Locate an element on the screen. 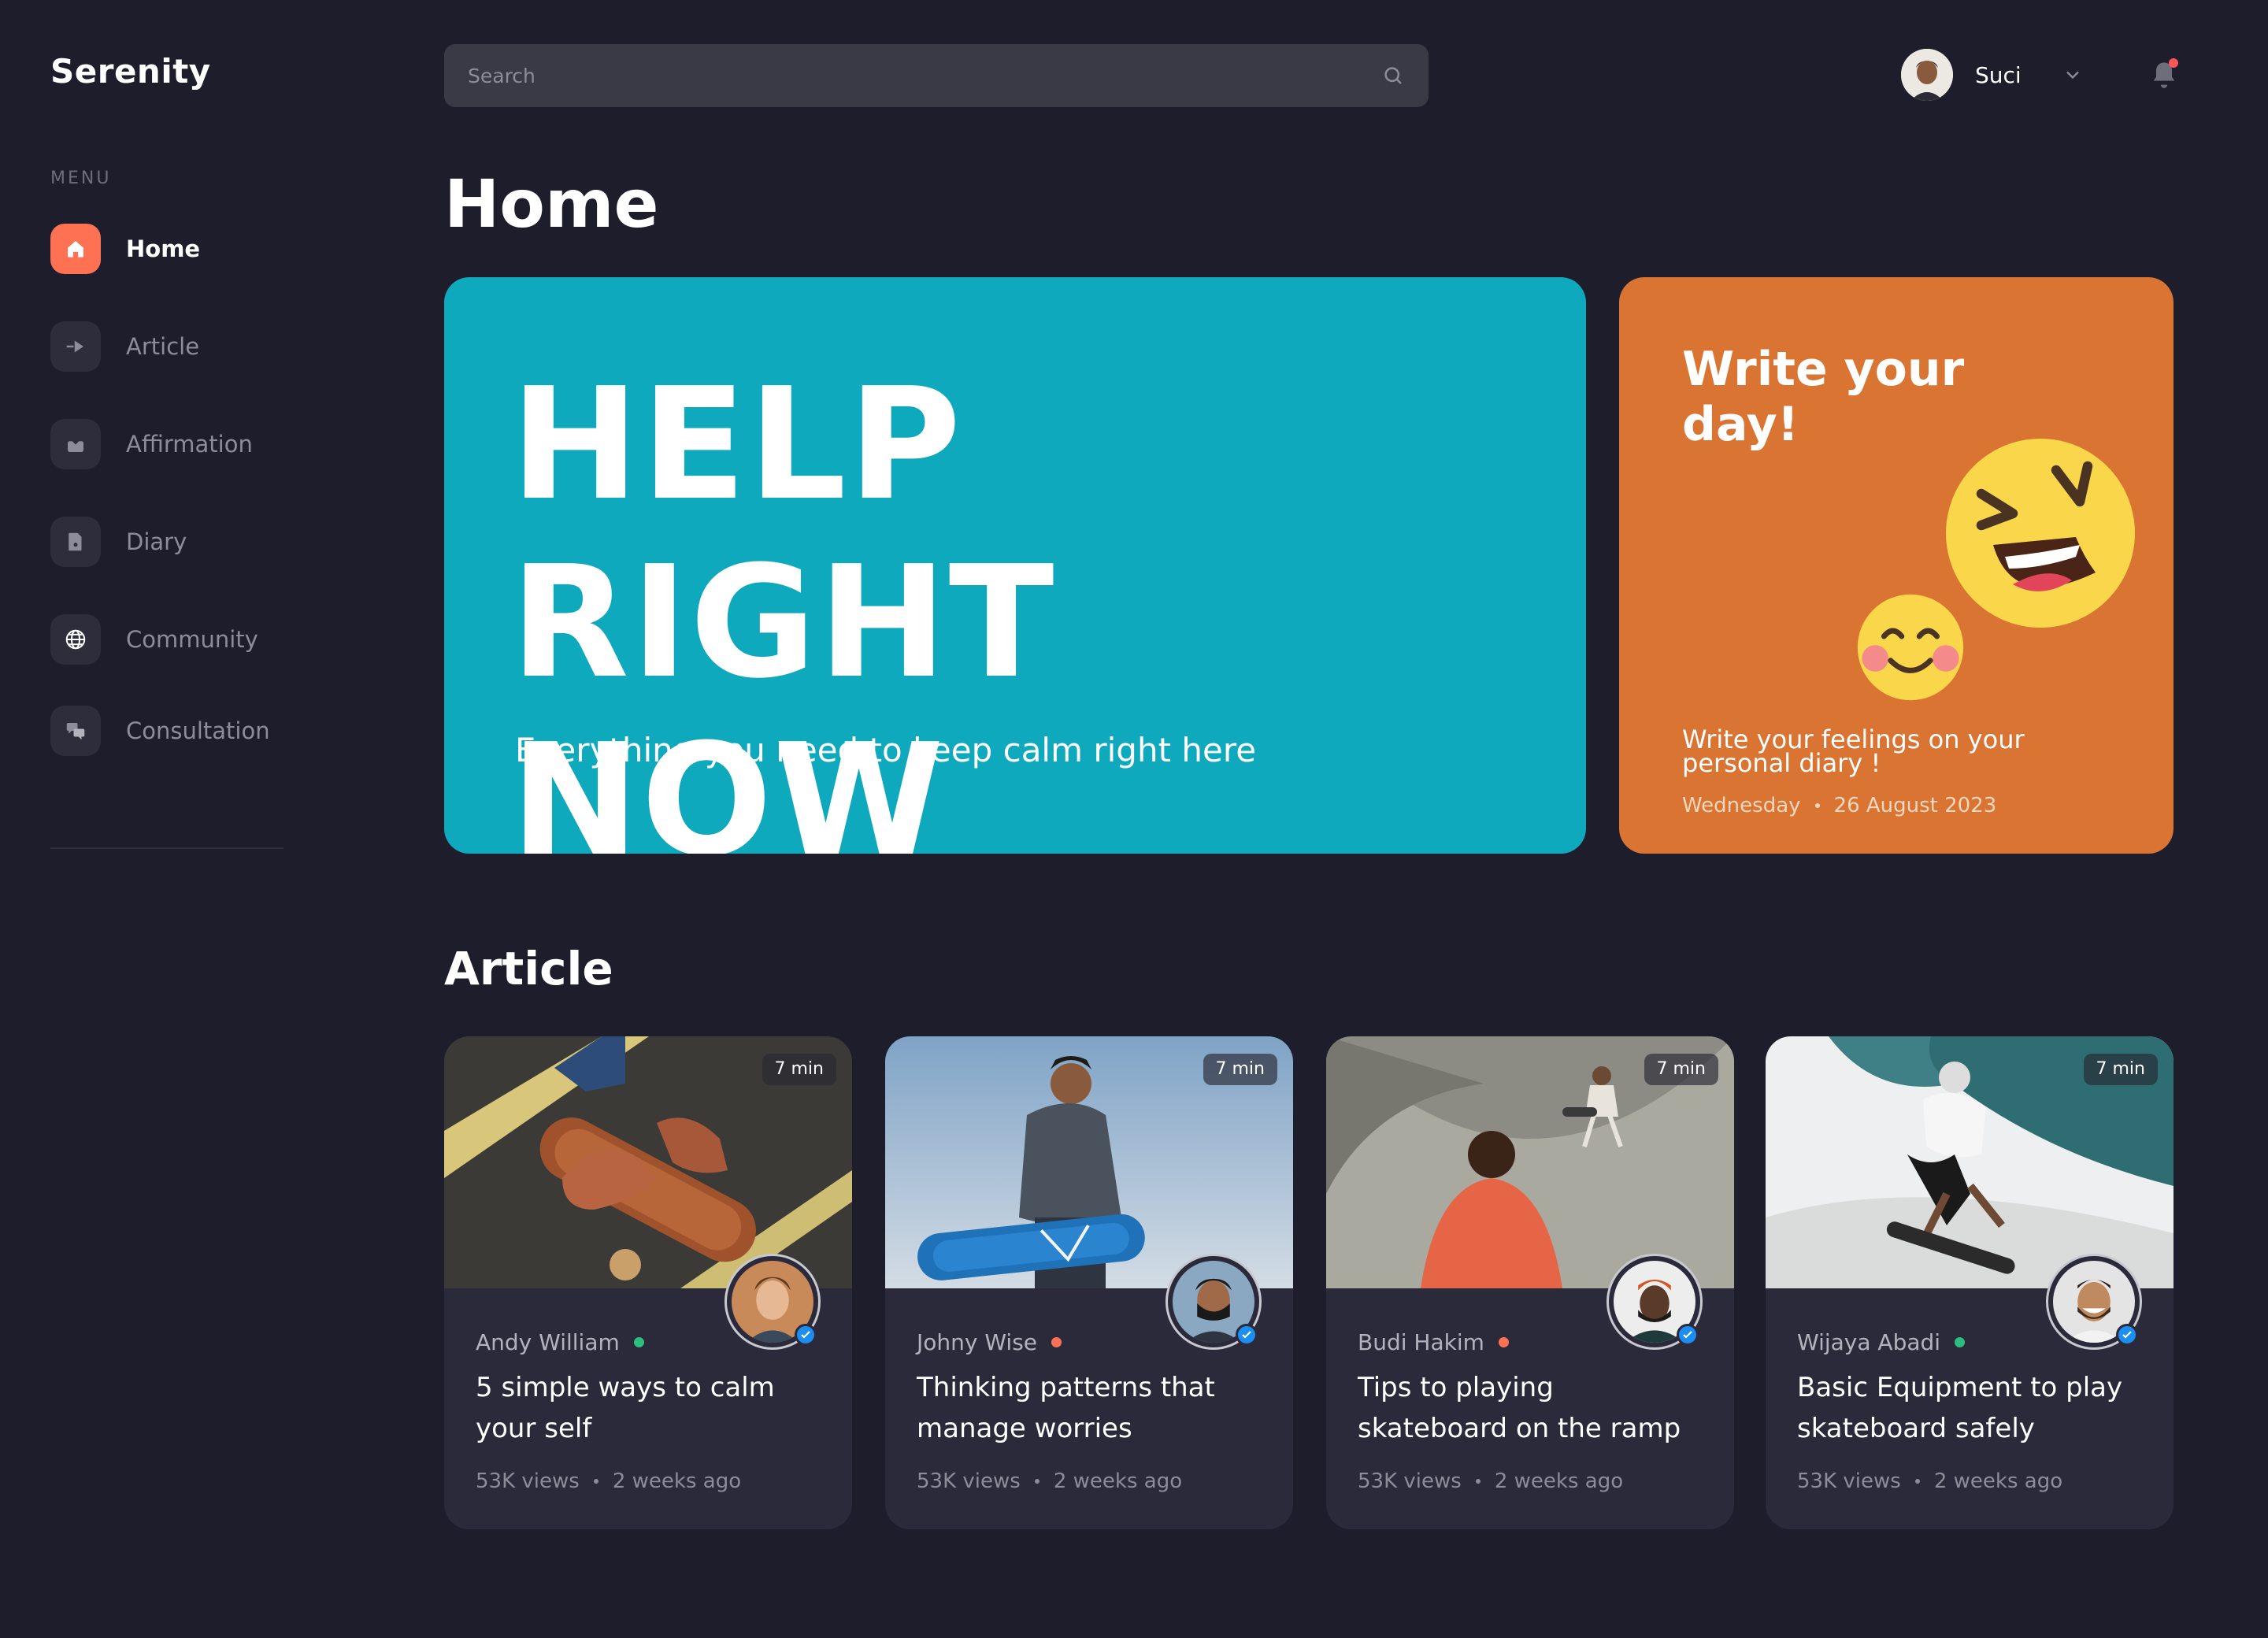 Image resolution: width=2268 pixels, height=1638 pixels. app-logo: Serenity is located at coordinates (130, 71).